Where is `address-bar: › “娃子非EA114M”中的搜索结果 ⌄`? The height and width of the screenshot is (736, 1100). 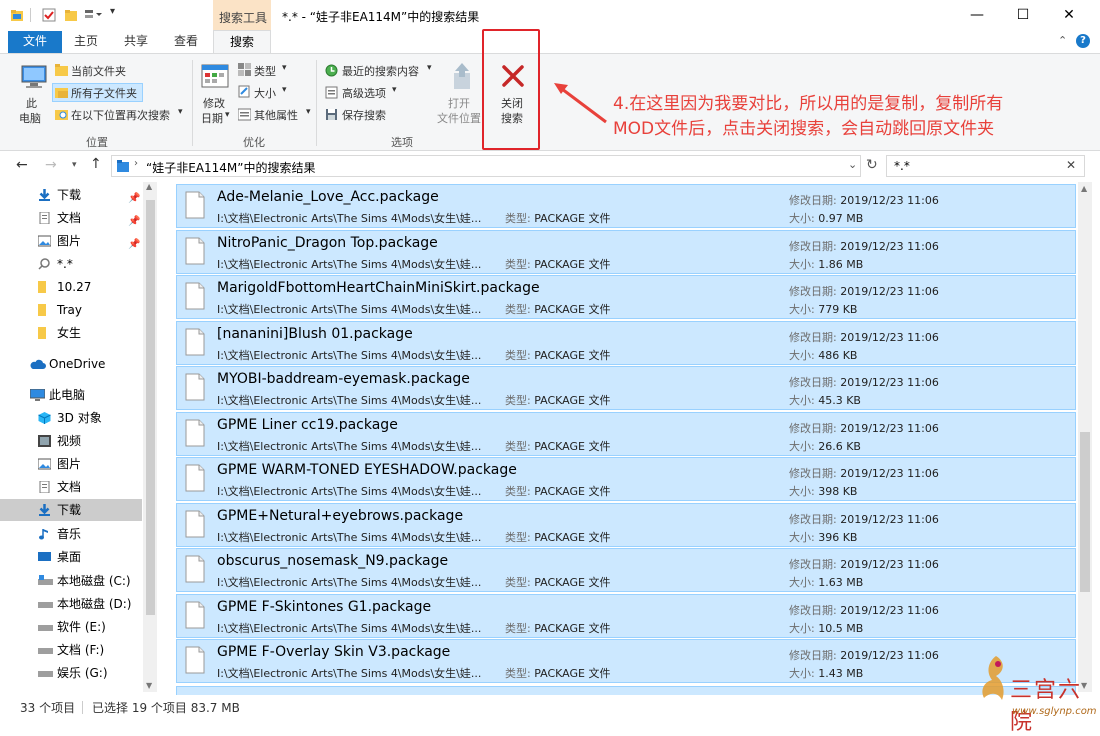 address-bar: › “娃子非EA114M”中的搜索结果 ⌄ is located at coordinates (486, 166).